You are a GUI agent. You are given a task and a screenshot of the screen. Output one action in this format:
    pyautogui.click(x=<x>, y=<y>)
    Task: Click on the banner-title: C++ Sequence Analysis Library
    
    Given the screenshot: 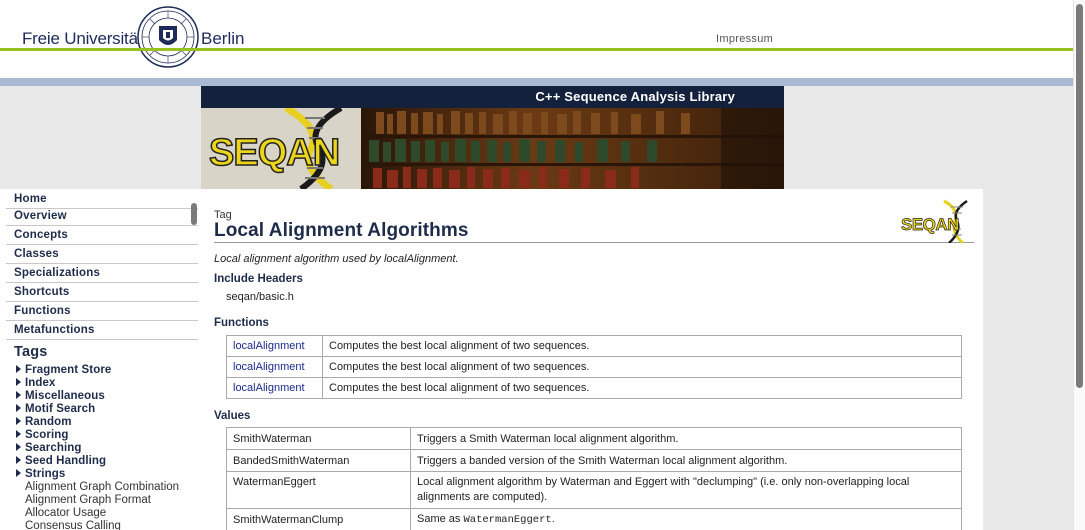 What is the action you would take?
    pyautogui.click(x=635, y=96)
    